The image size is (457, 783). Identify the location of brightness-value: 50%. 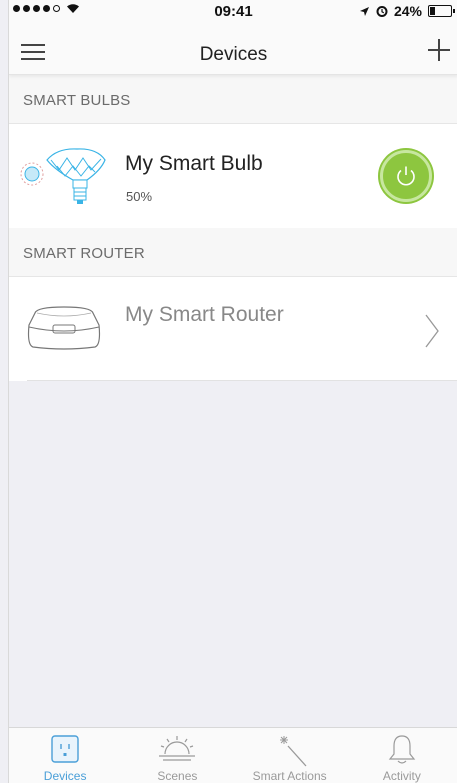
(139, 196).